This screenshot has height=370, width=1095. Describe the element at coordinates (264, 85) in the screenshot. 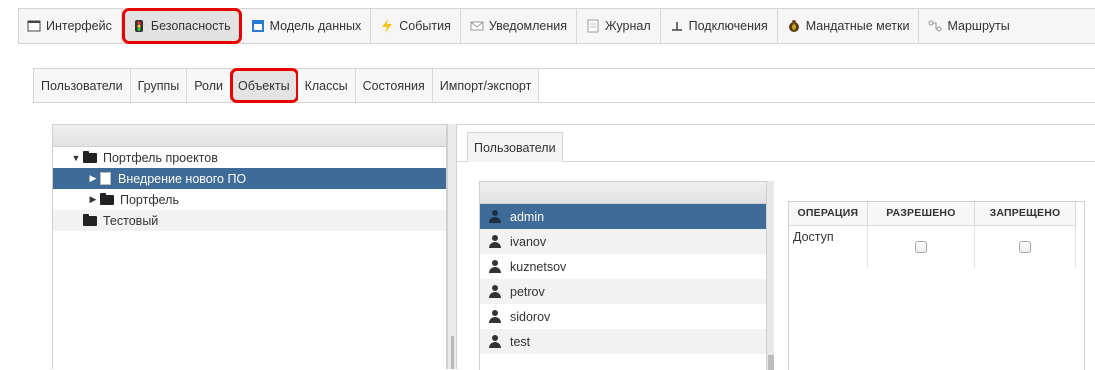

I see `tab-objects: Объекты` at that location.